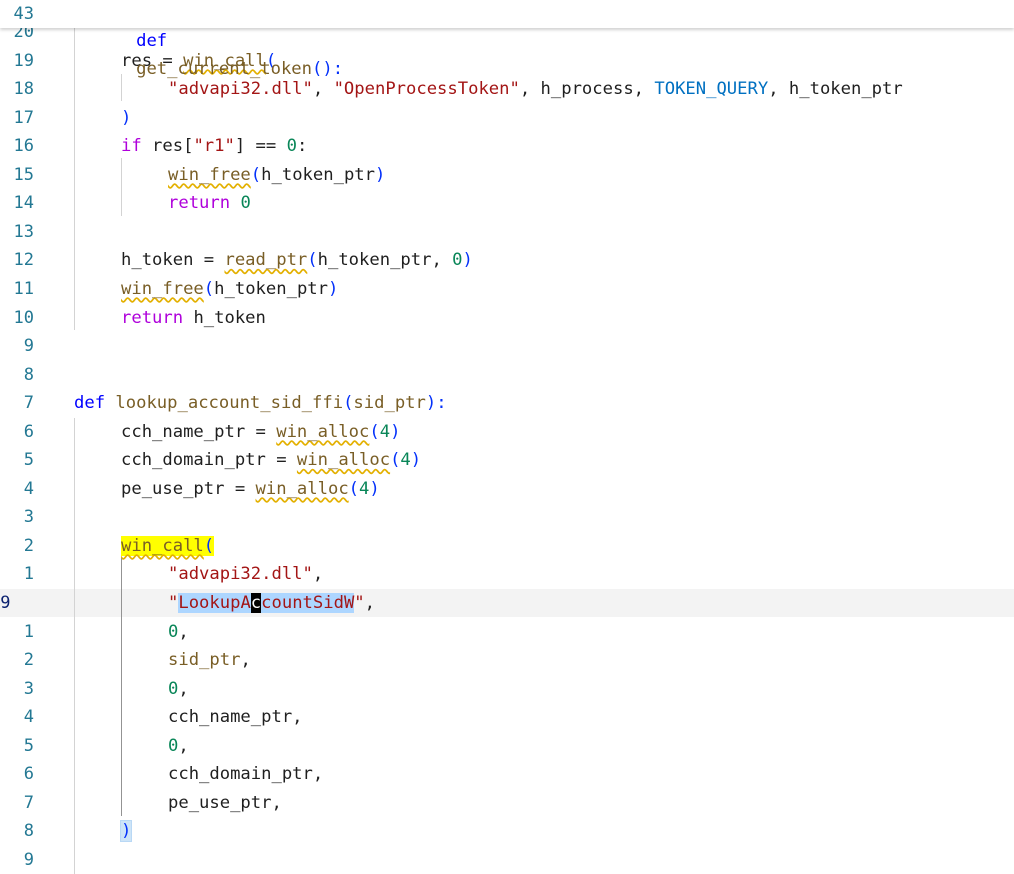  I want to click on code-token: "r1", so click(214, 146).